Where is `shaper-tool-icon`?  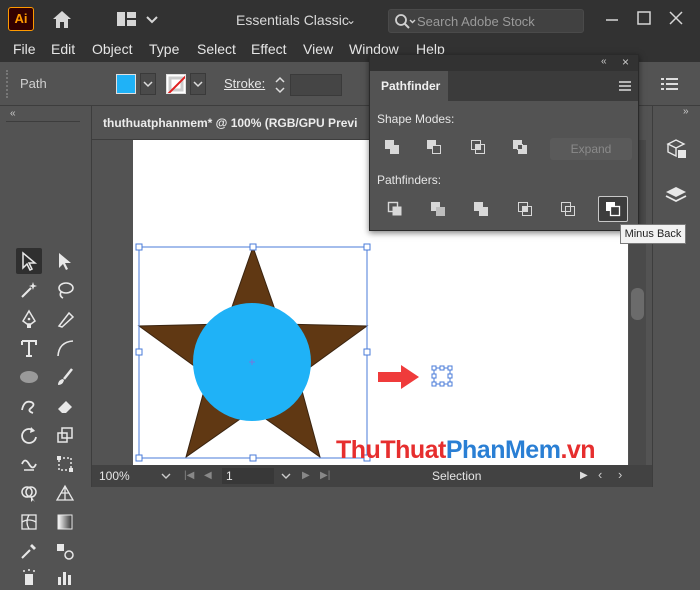 shaper-tool-icon is located at coordinates (29, 406).